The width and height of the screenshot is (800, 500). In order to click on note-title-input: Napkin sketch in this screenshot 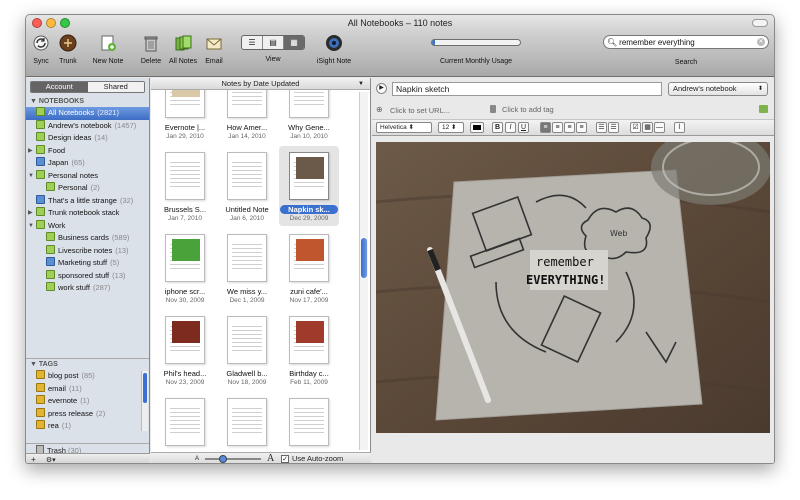, I will do `click(527, 89)`.